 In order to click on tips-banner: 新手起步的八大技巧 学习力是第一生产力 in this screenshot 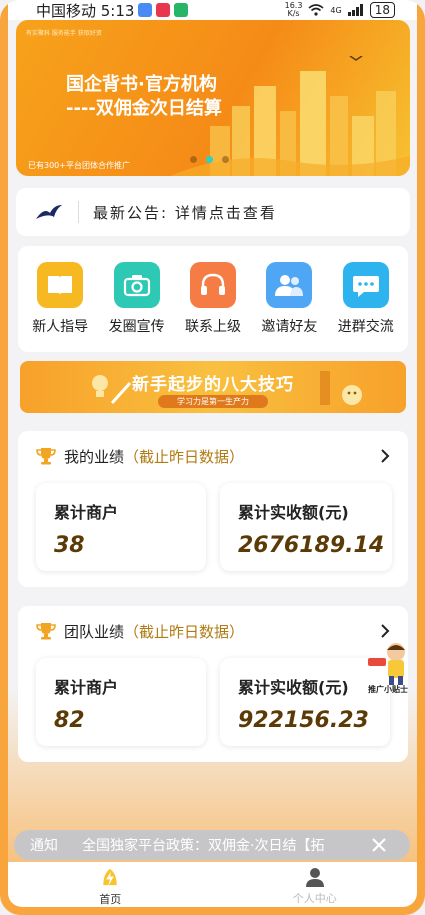, I will do `click(213, 387)`.